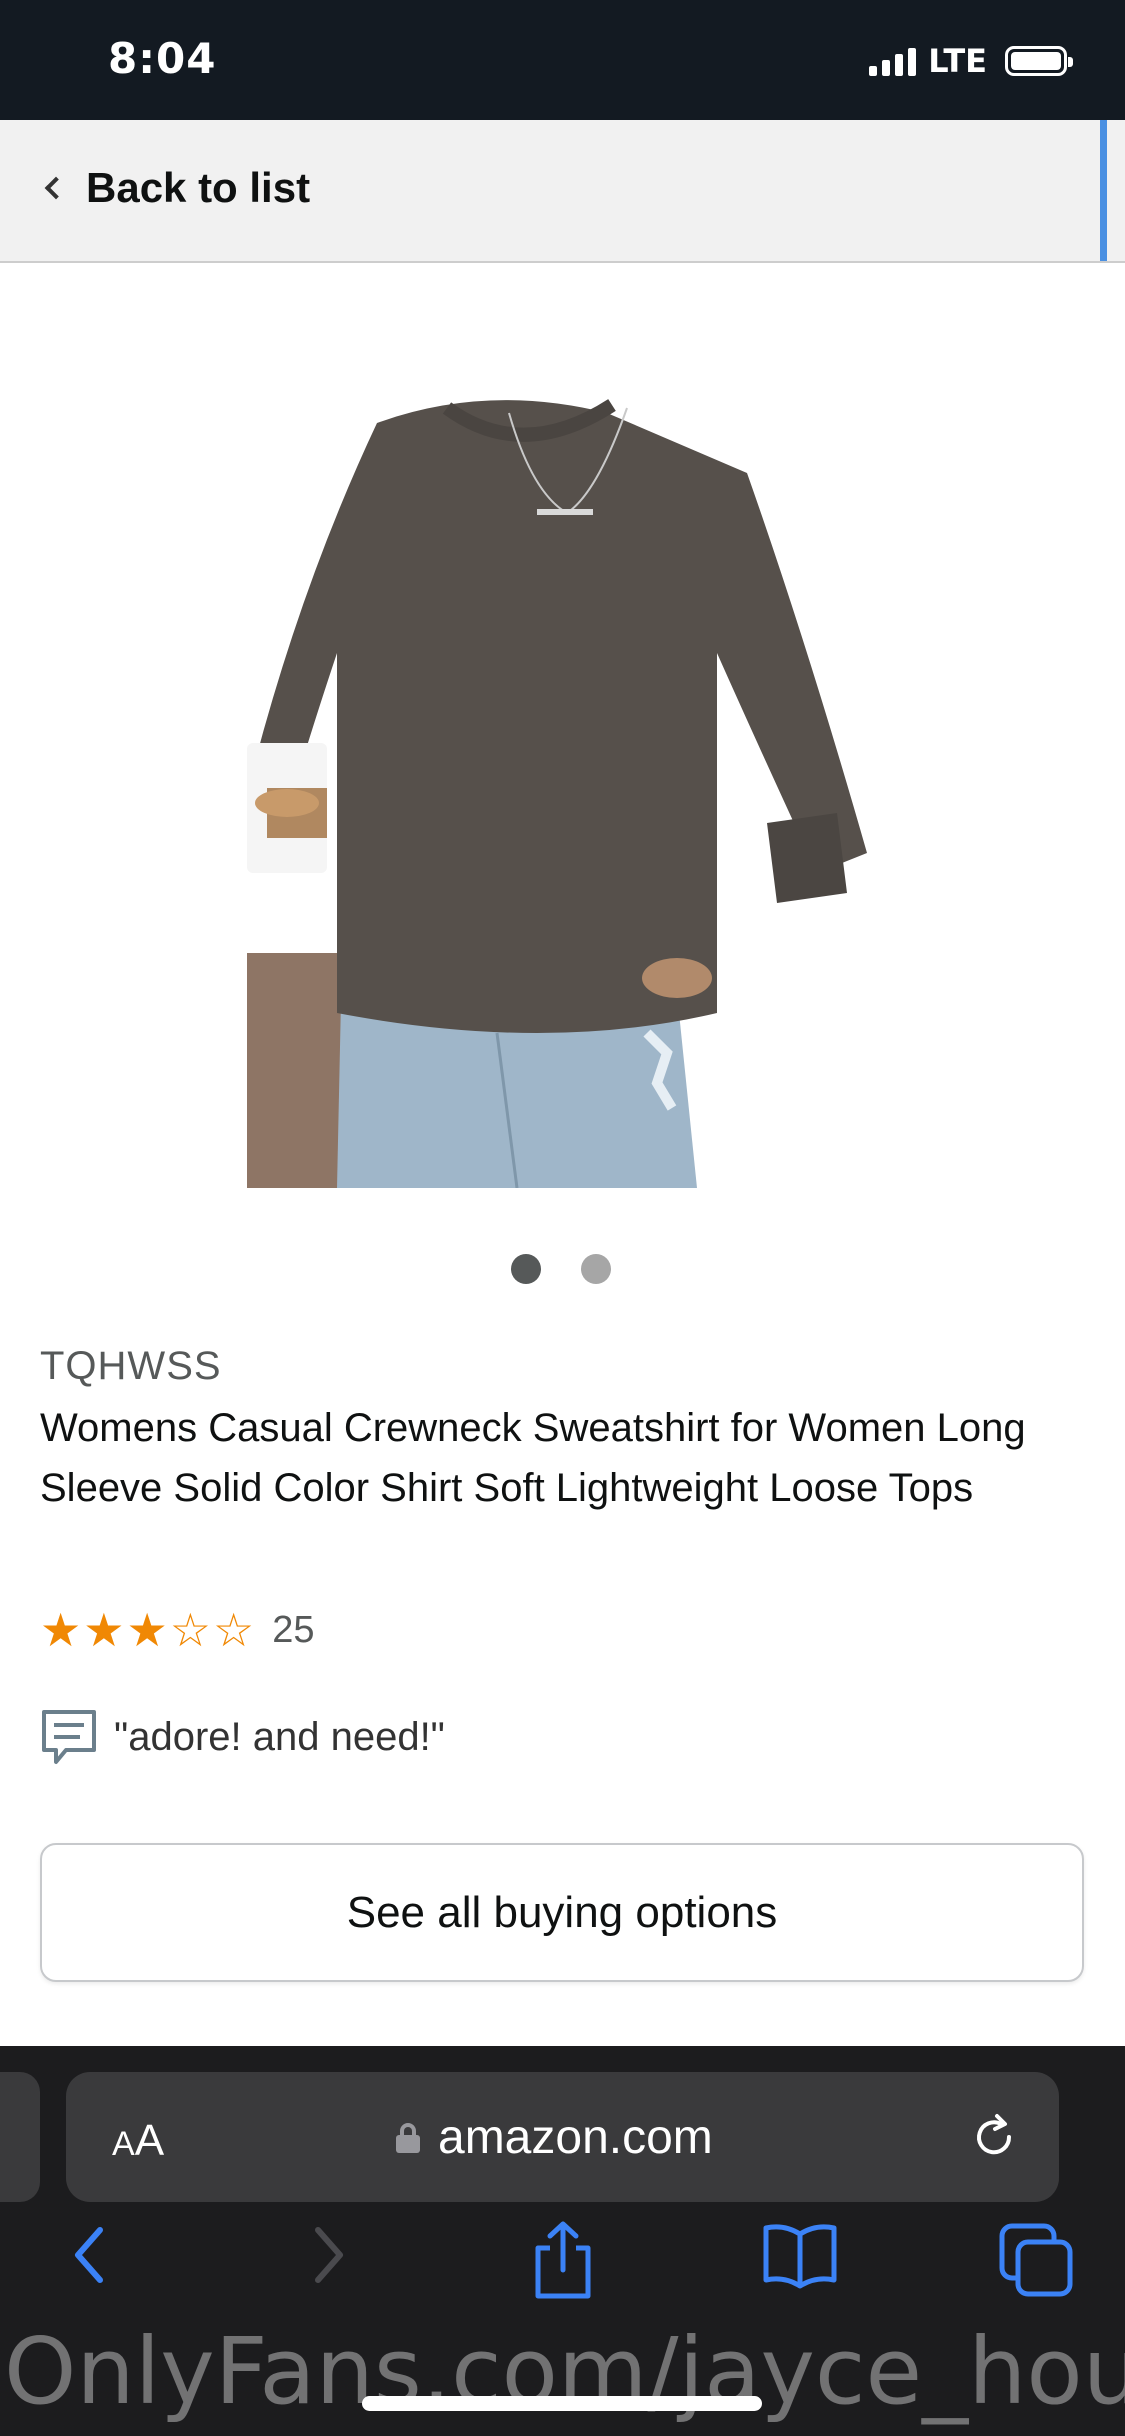  What do you see at coordinates (20, 2137) in the screenshot?
I see `previous-tab-preview` at bounding box center [20, 2137].